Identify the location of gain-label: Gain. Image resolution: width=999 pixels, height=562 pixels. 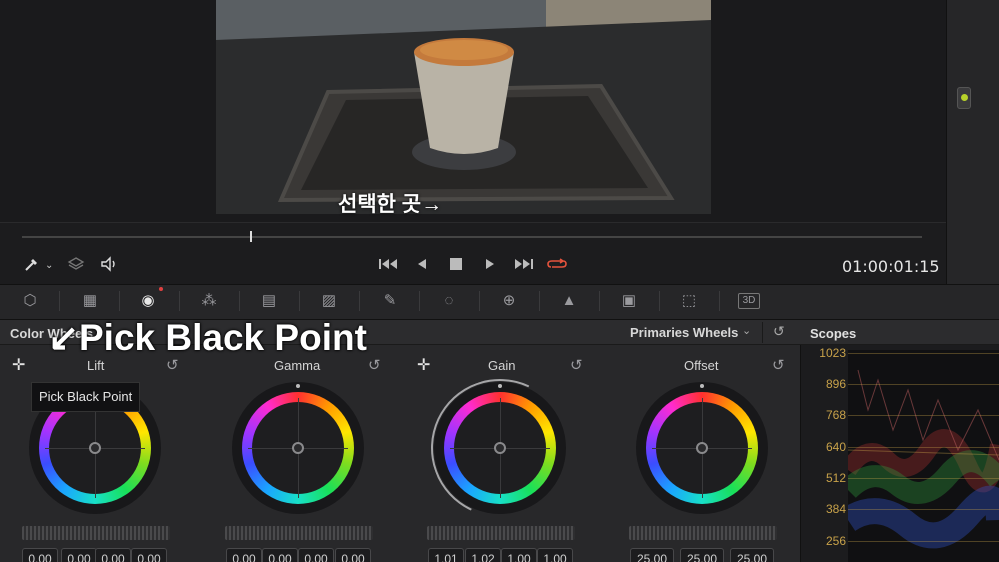
(502, 365).